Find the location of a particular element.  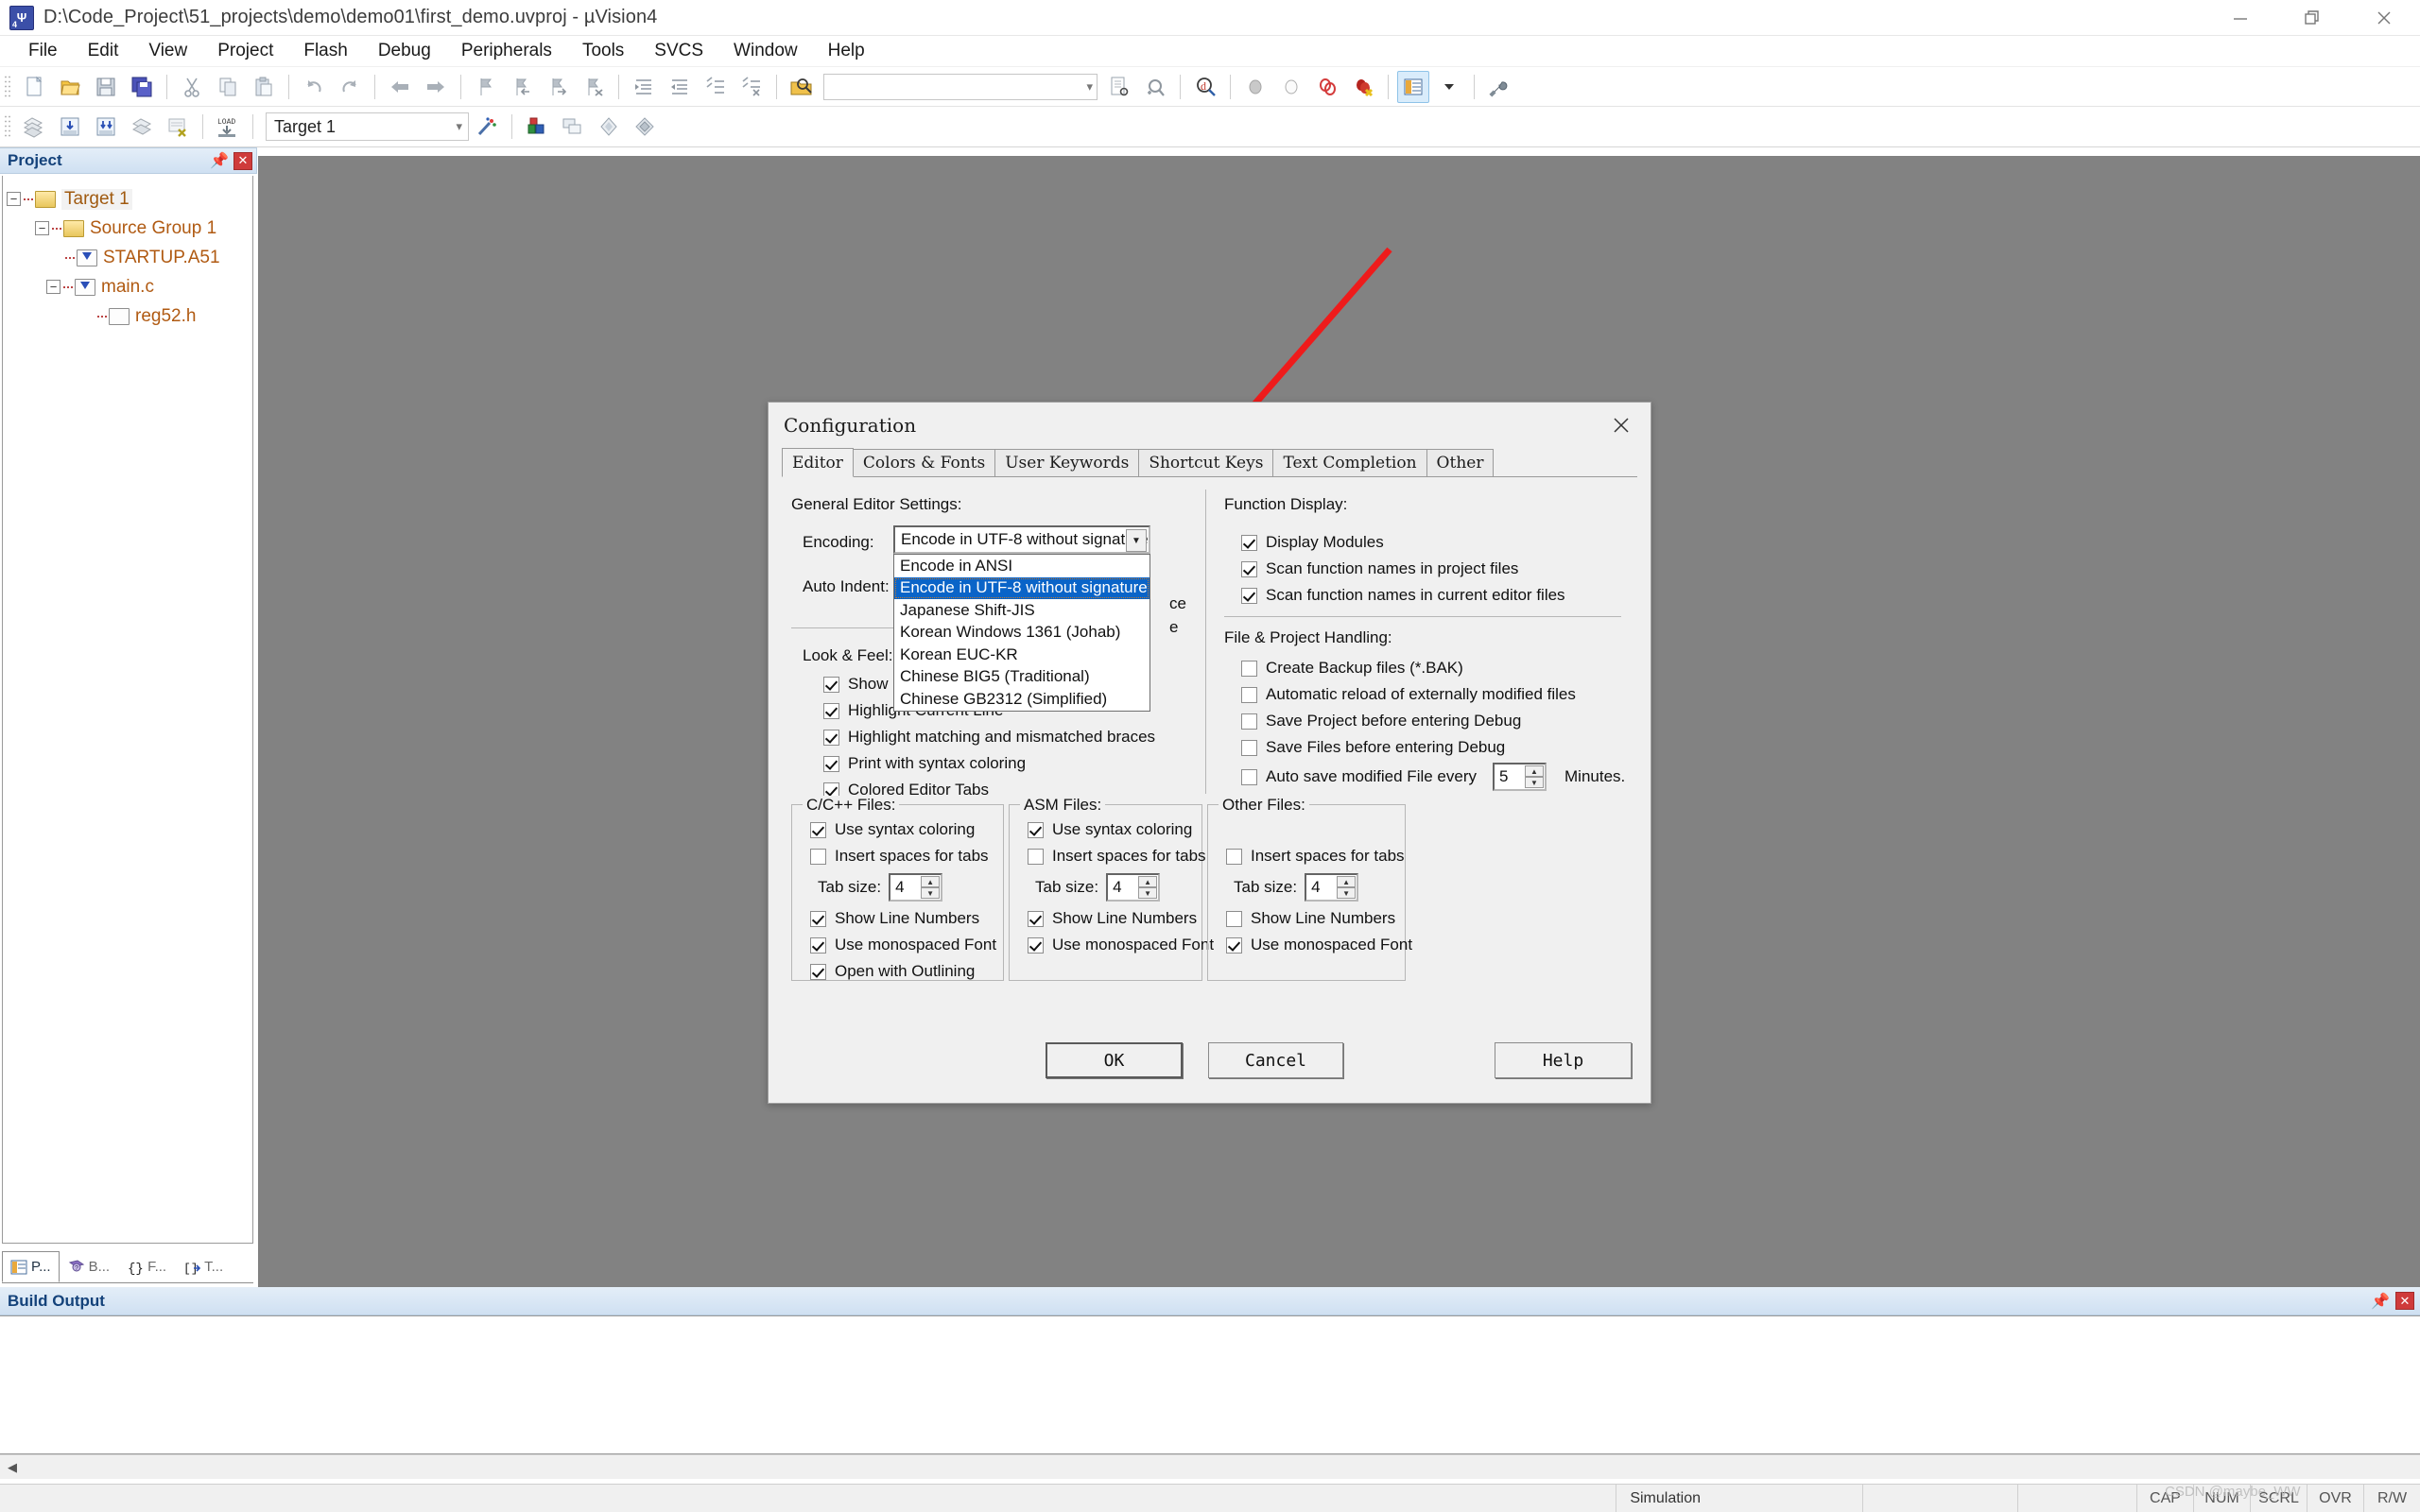

help-button: Help is located at coordinates (1563, 1060).